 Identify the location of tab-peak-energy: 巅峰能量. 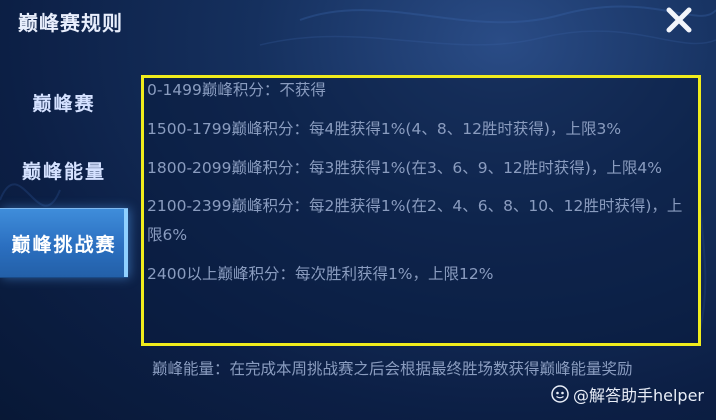
(64, 170).